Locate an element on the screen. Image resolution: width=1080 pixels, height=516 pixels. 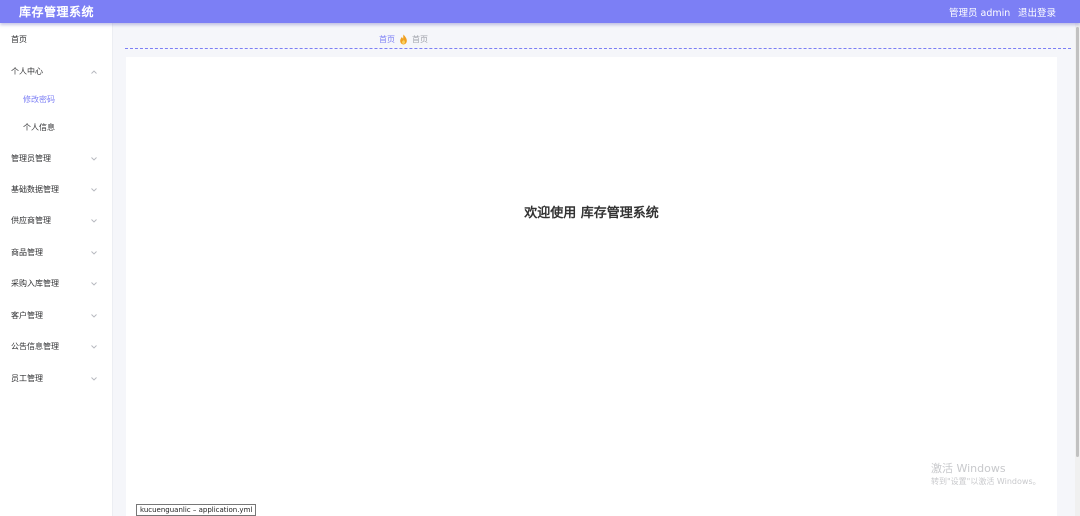
sidebar-item-employee-management: 员工管理 is located at coordinates (58, 379).